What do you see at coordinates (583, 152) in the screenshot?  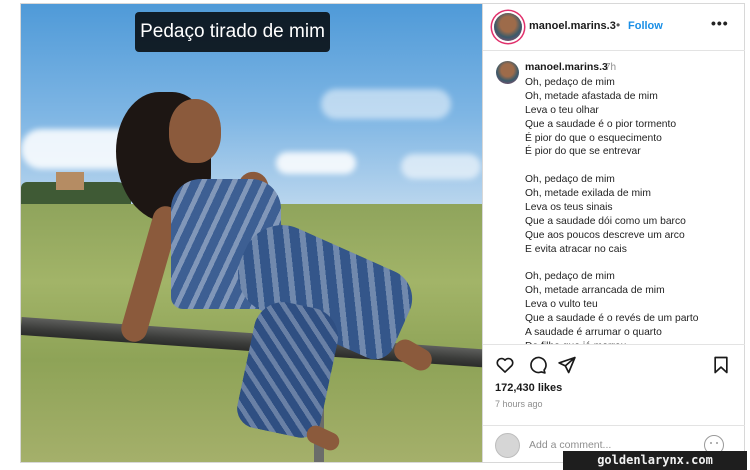 I see `caption-line: É pior do que se entrevar` at bounding box center [583, 152].